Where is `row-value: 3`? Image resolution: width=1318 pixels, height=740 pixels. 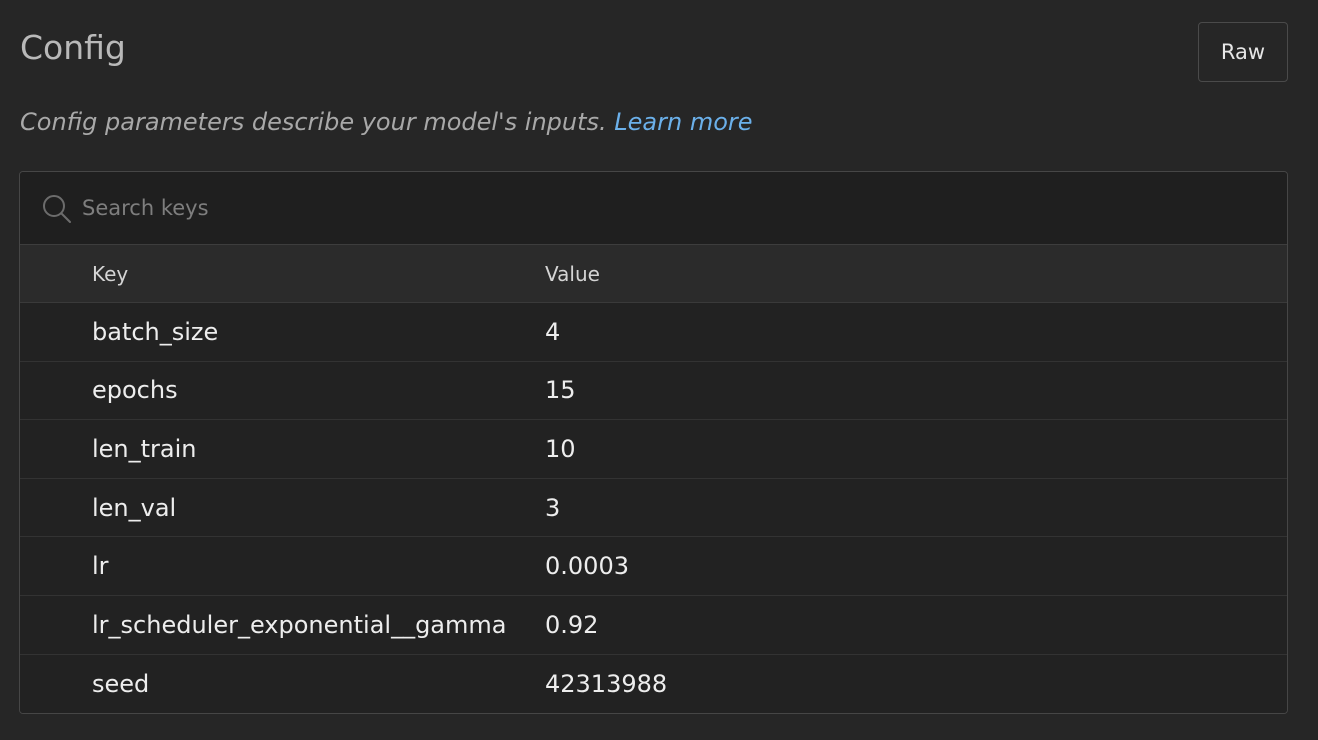 row-value: 3 is located at coordinates (553, 507).